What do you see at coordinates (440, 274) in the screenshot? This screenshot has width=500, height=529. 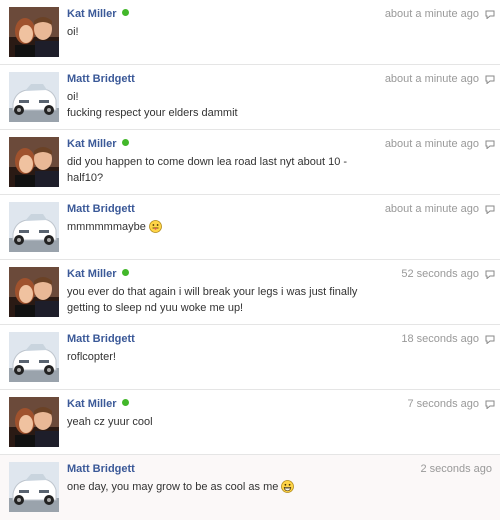 I see `timestamp: 52 seconds ago` at bounding box center [440, 274].